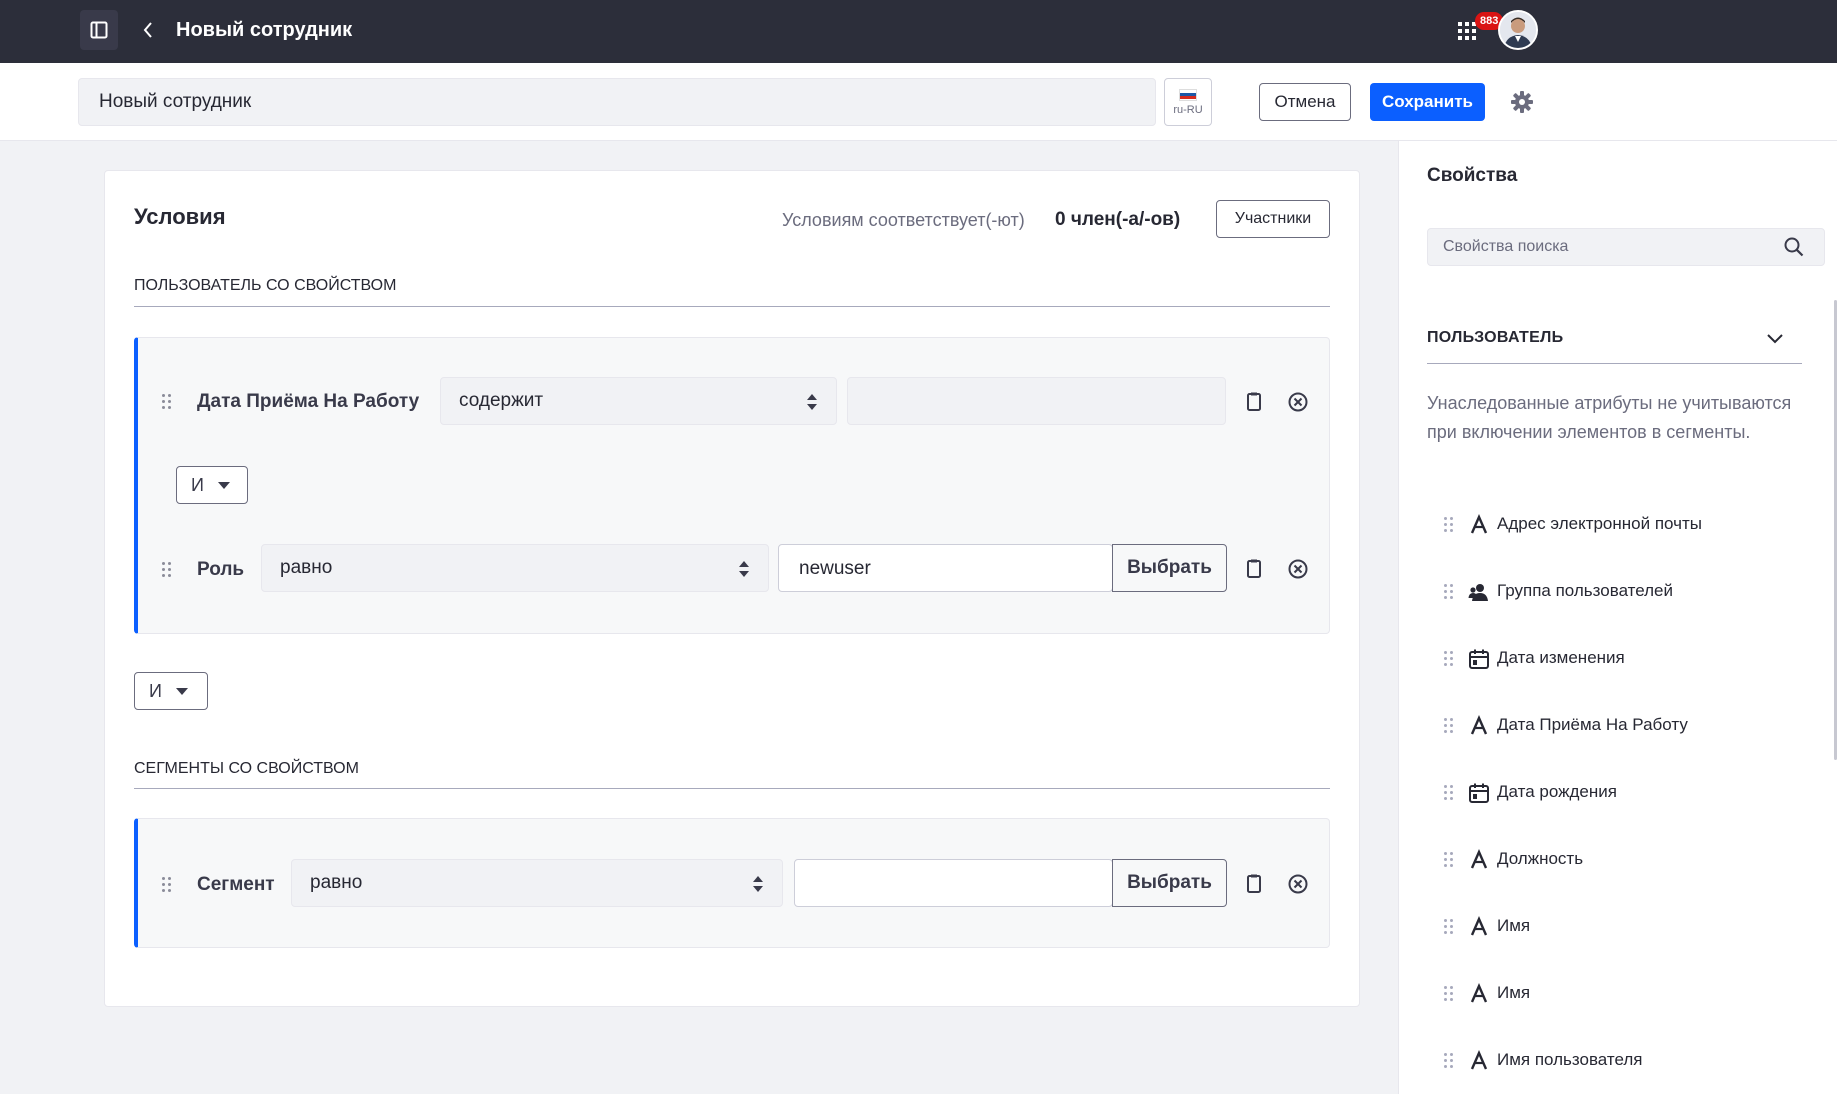  Describe the element at coordinates (515, 568) in the screenshot. I see `operator-select-role: равно` at that location.